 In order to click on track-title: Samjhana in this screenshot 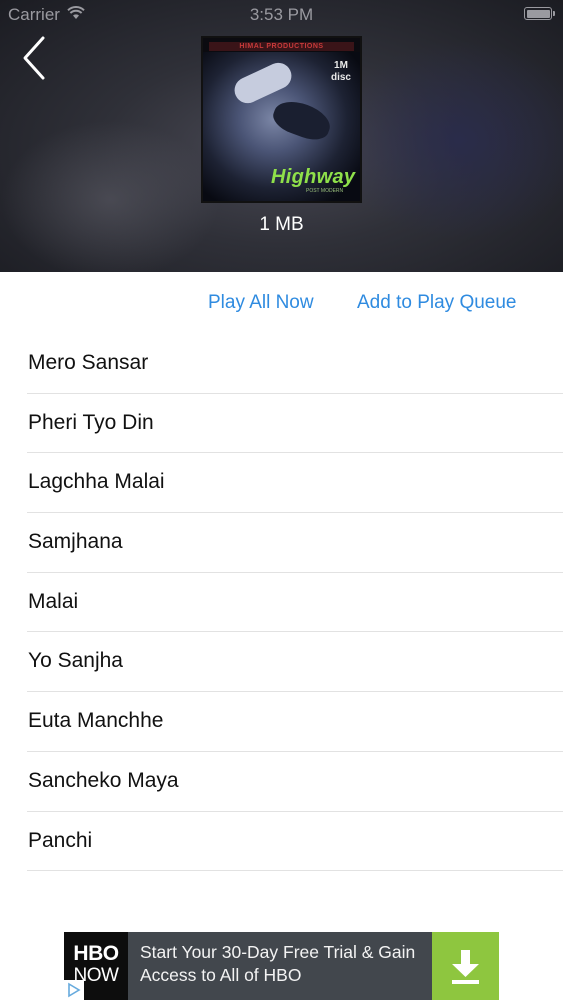, I will do `click(75, 542)`.